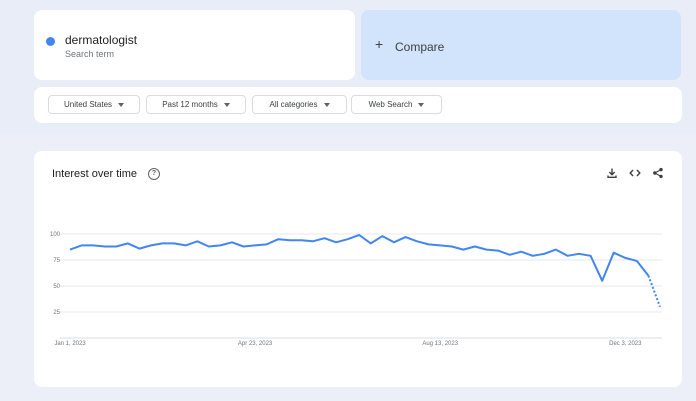  Describe the element at coordinates (194, 45) in the screenshot. I see `search-term-card: dermatologist Search term` at that location.